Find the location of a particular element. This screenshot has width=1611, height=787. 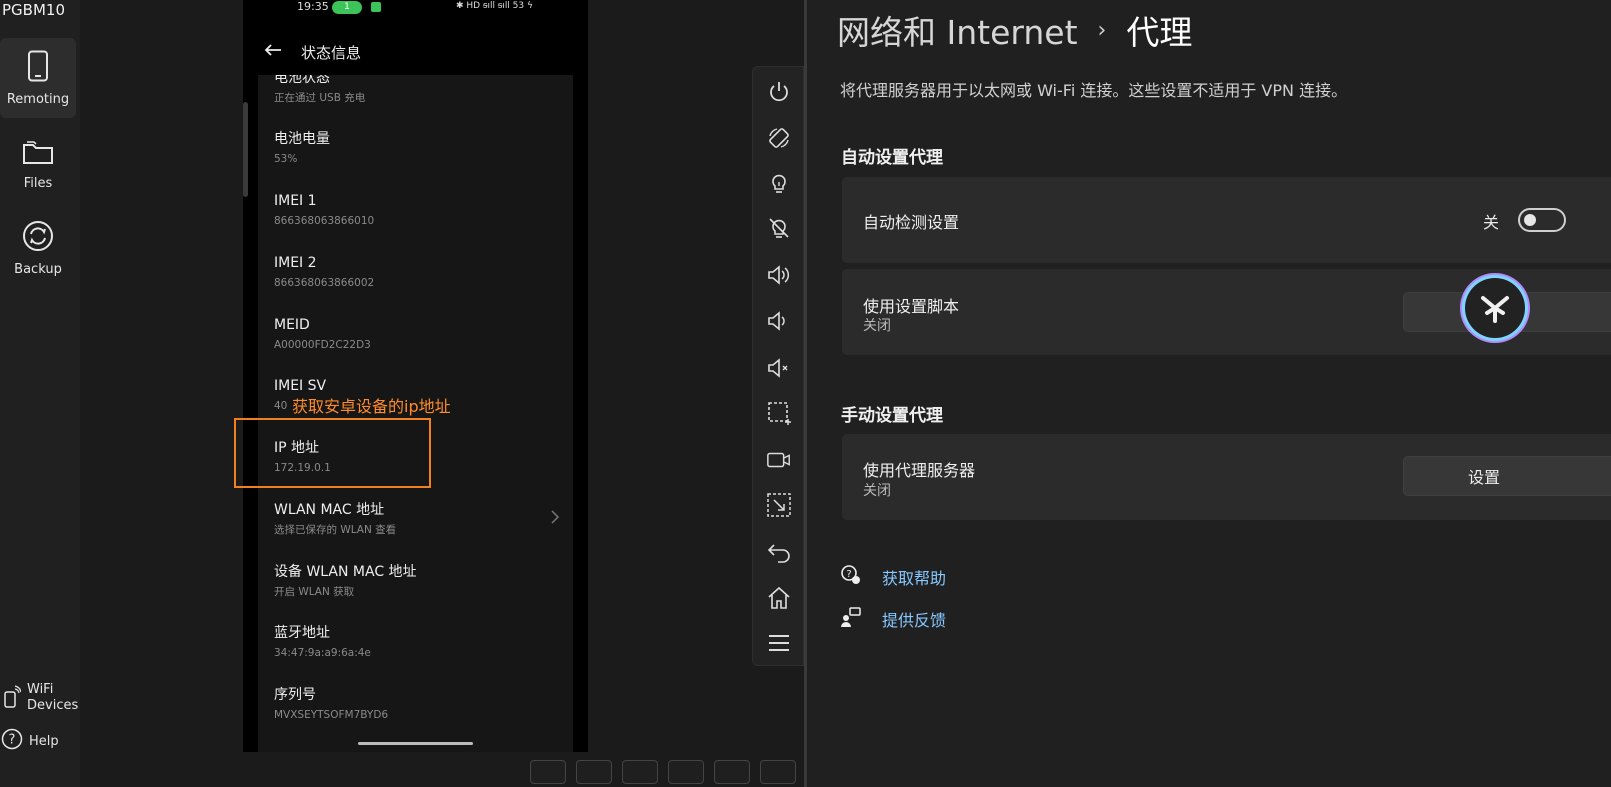

nav-files: Files is located at coordinates (38, 164).